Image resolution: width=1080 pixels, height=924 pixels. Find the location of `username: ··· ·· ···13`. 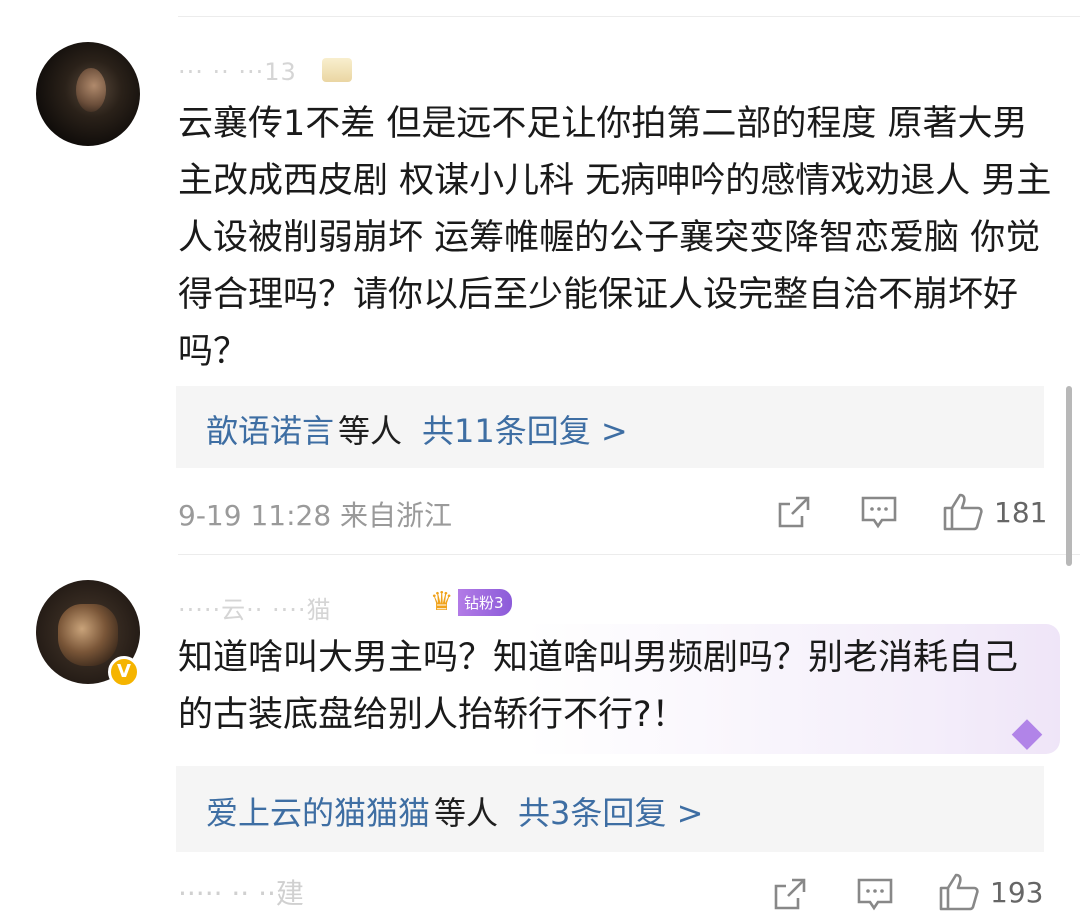

username: ··· ·· ···13 is located at coordinates (237, 72).